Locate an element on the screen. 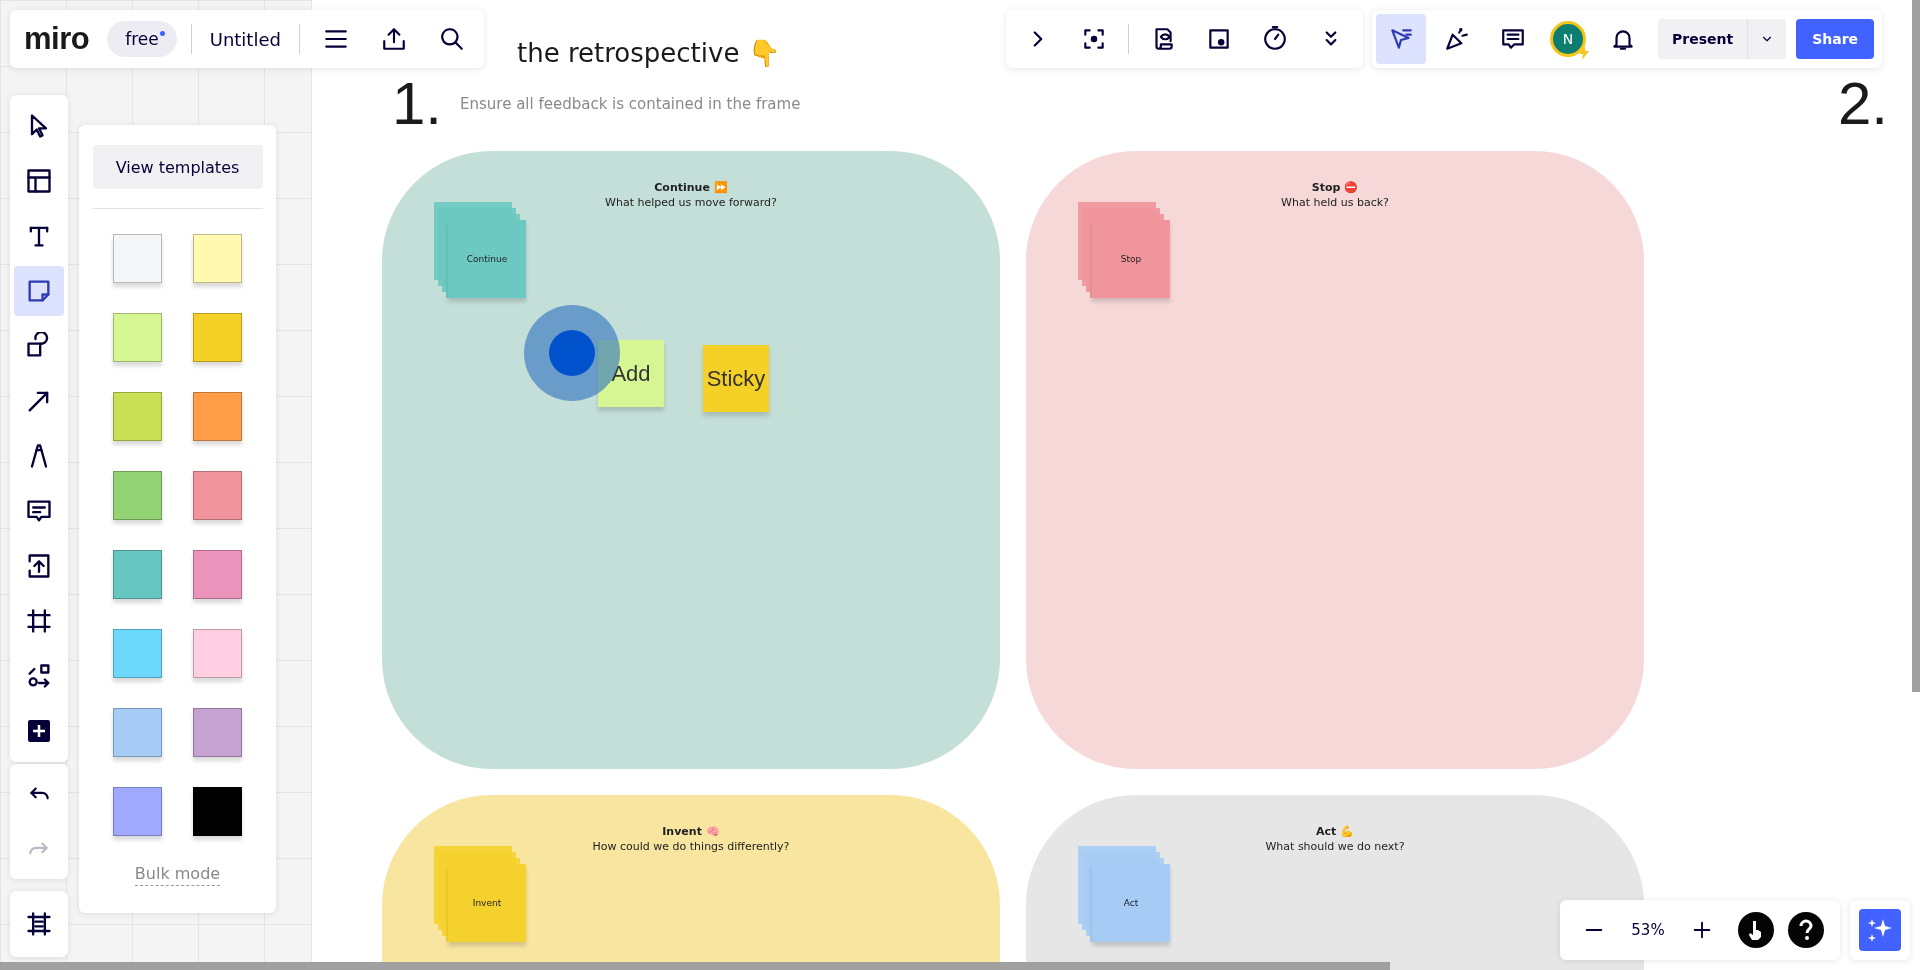 The width and height of the screenshot is (1920, 970). frame-subtitle: What held us back? is located at coordinates (1335, 202).